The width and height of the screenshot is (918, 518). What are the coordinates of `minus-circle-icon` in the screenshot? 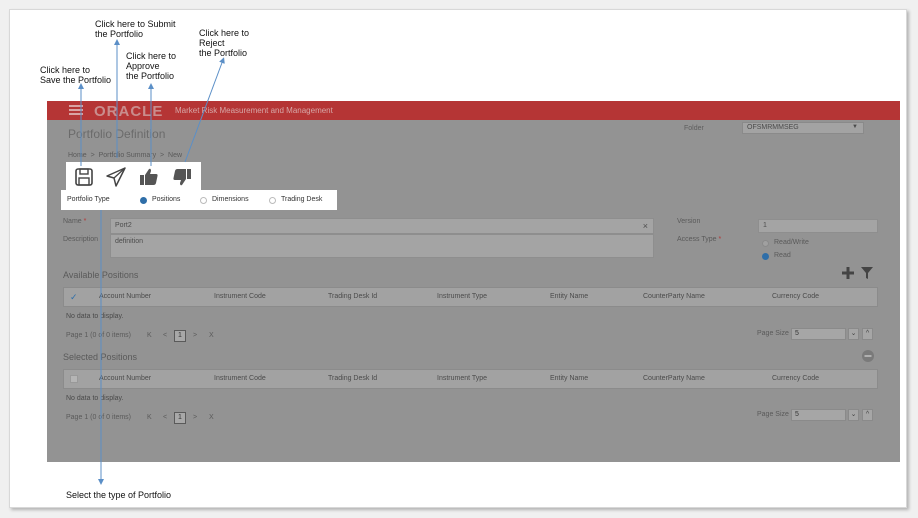 It's located at (868, 356).